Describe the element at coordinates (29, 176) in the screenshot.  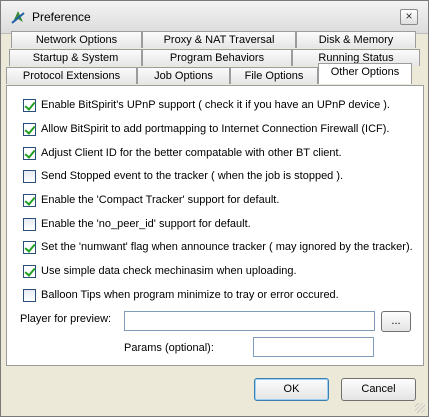
I see `checkbox-stopped-event` at that location.